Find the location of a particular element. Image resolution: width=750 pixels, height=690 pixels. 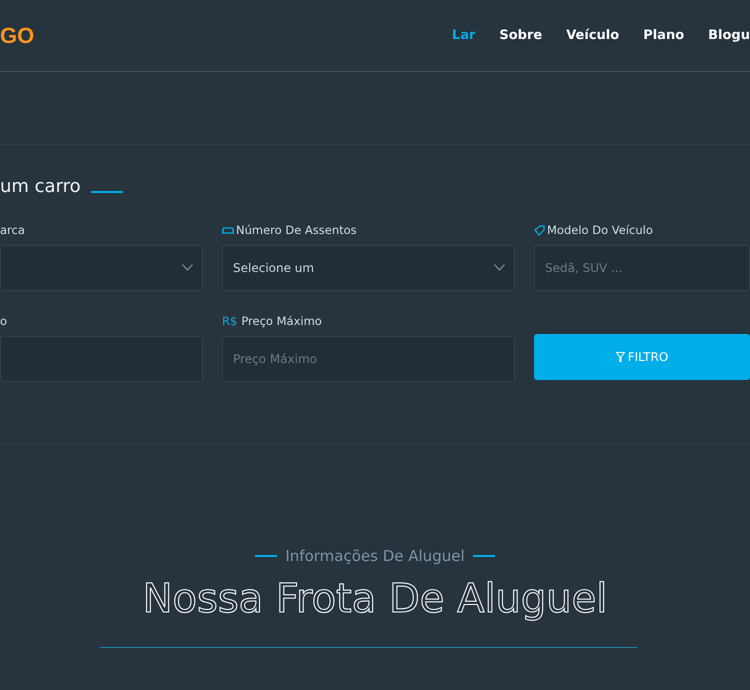

title-underline is located at coordinates (106, 191).